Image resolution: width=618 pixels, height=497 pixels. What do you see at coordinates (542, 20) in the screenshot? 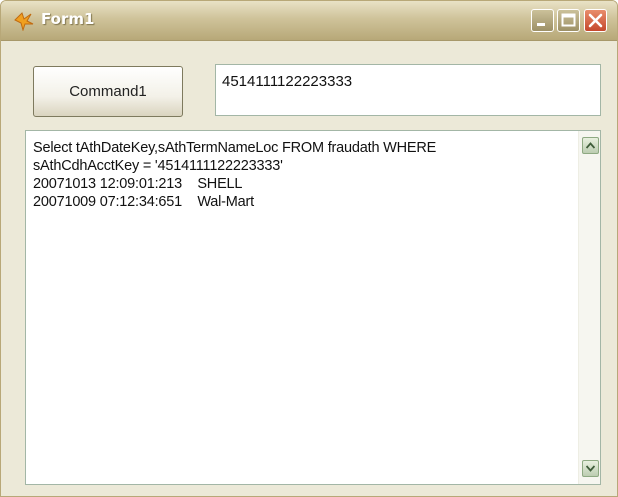
I see `minimize-button` at bounding box center [542, 20].